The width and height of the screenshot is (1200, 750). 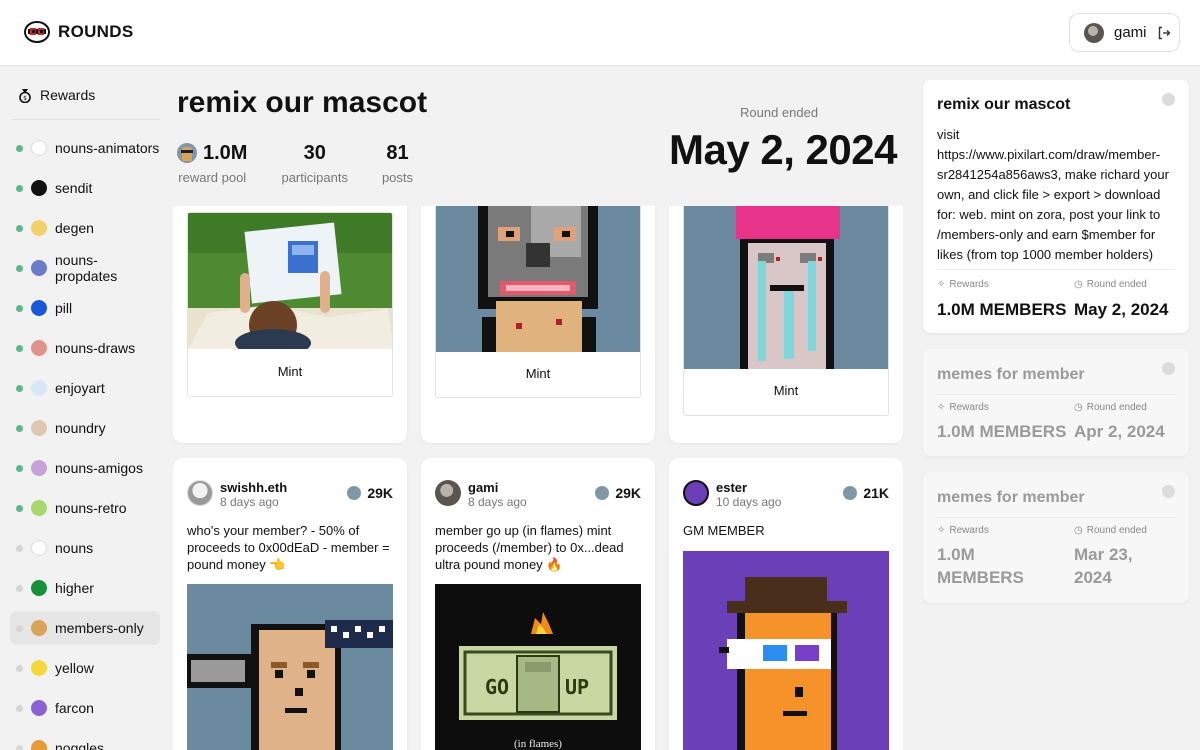 I want to click on divider, so click(x=1056, y=269).